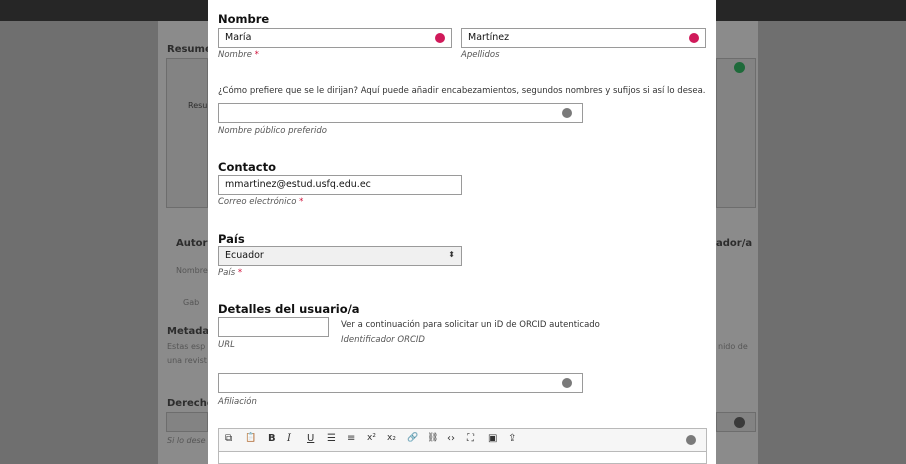  Describe the element at coordinates (492, 438) in the screenshot. I see `image-icon: ▣` at that location.